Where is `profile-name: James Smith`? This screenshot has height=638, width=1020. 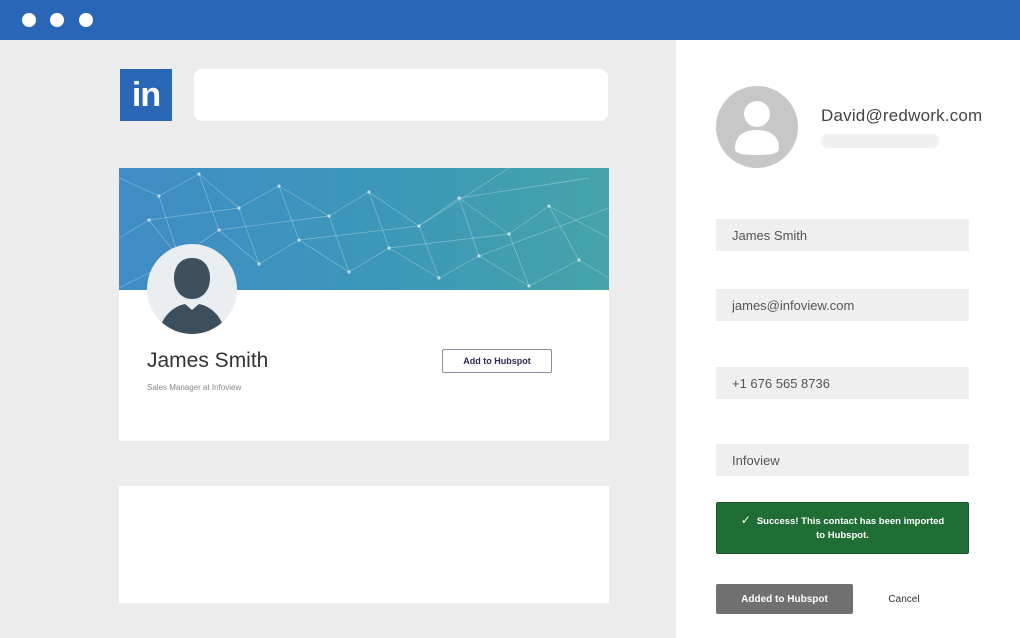
profile-name: James Smith is located at coordinates (208, 360).